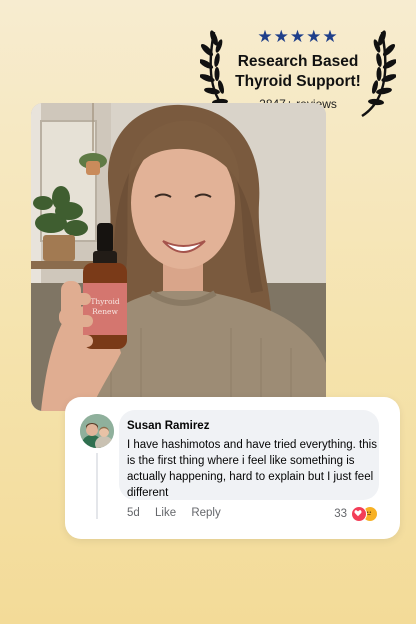 This screenshot has width=416, height=624. Describe the element at coordinates (180, 513) in the screenshot. I see `comment-actions: 5d Like Reply` at that location.